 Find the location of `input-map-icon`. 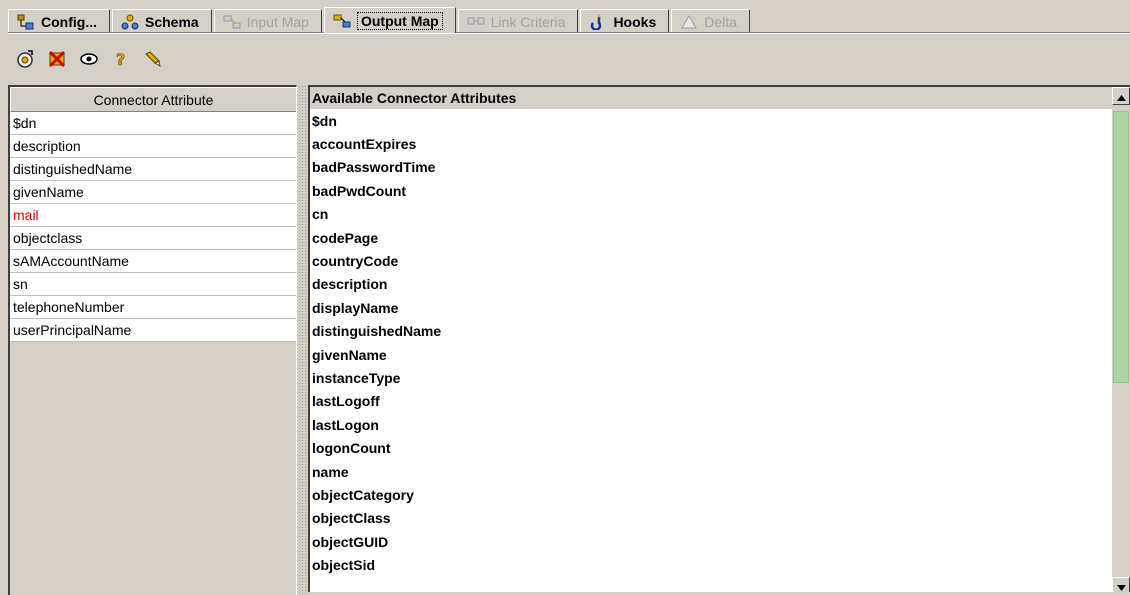

input-map-icon is located at coordinates (232, 22).